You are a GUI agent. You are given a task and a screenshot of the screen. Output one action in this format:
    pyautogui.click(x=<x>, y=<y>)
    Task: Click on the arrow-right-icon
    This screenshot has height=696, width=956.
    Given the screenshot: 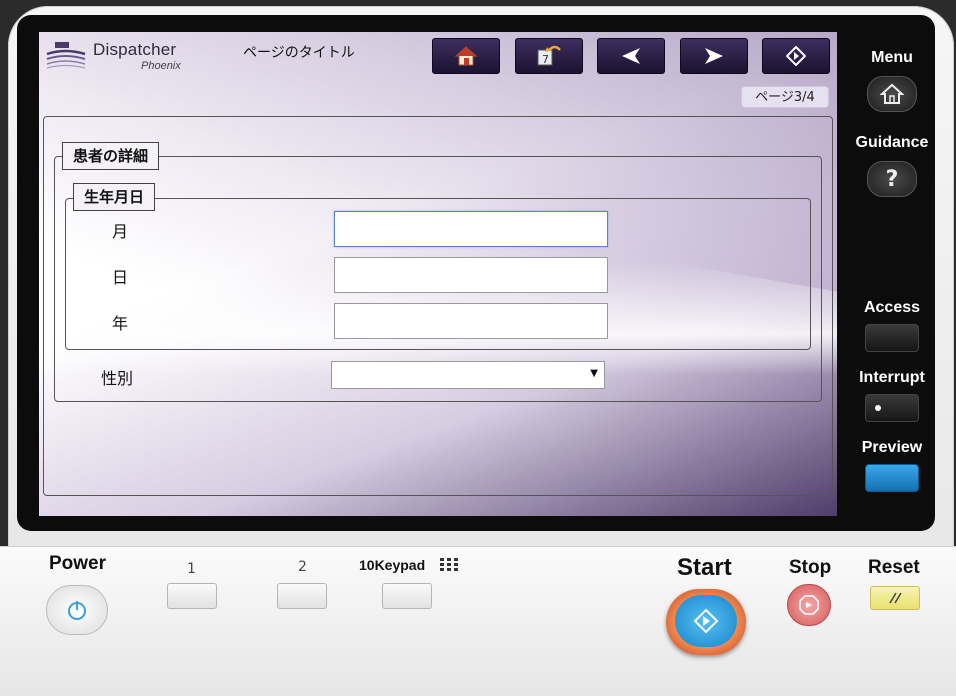 What is the action you would take?
    pyautogui.click(x=714, y=56)
    